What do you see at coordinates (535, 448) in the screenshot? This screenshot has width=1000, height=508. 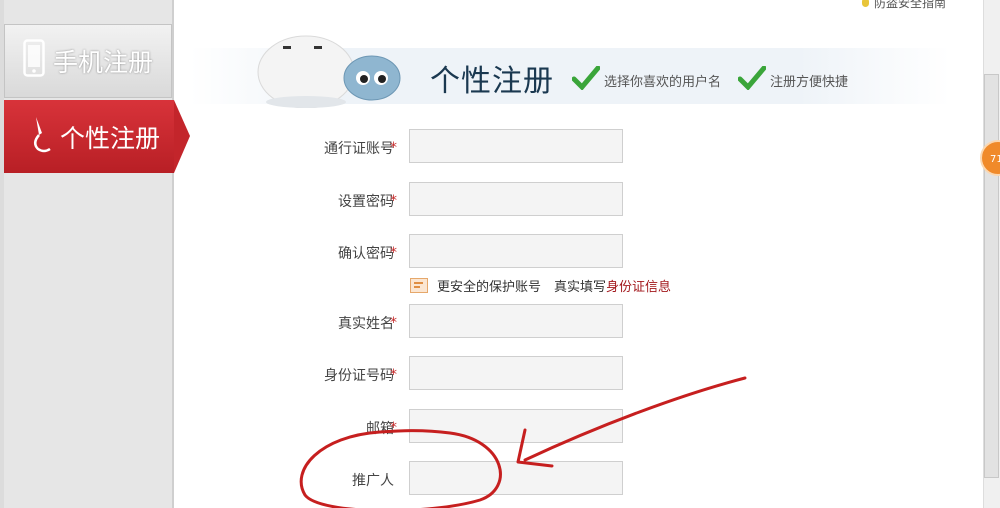 I see `annotation-arrowhead` at bounding box center [535, 448].